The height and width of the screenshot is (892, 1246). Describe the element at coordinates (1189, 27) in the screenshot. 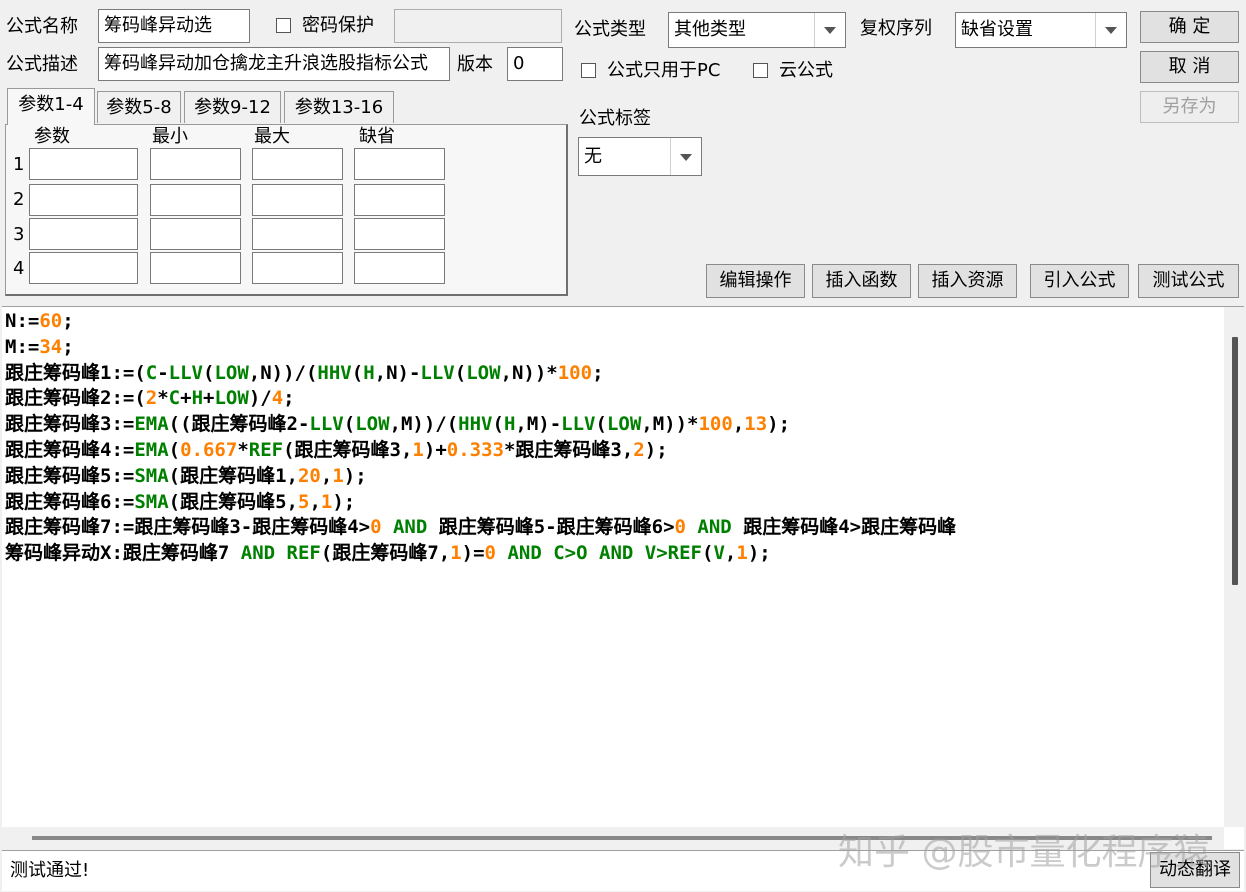

I see `ok-button: 确 定` at that location.